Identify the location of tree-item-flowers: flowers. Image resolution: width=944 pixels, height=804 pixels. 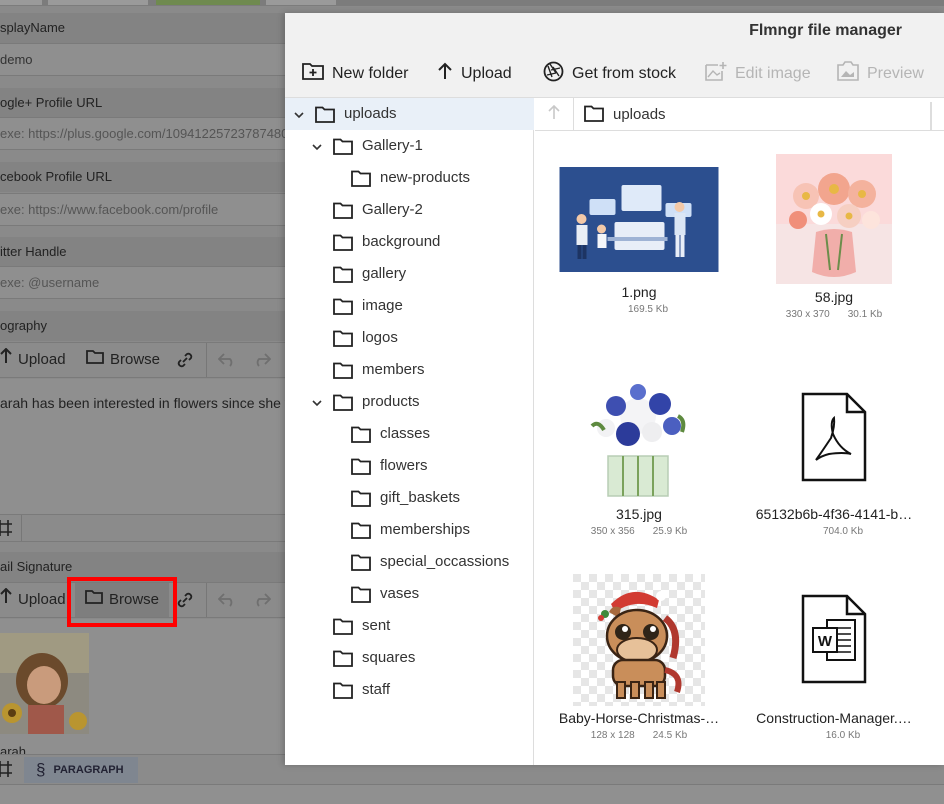
(409, 466).